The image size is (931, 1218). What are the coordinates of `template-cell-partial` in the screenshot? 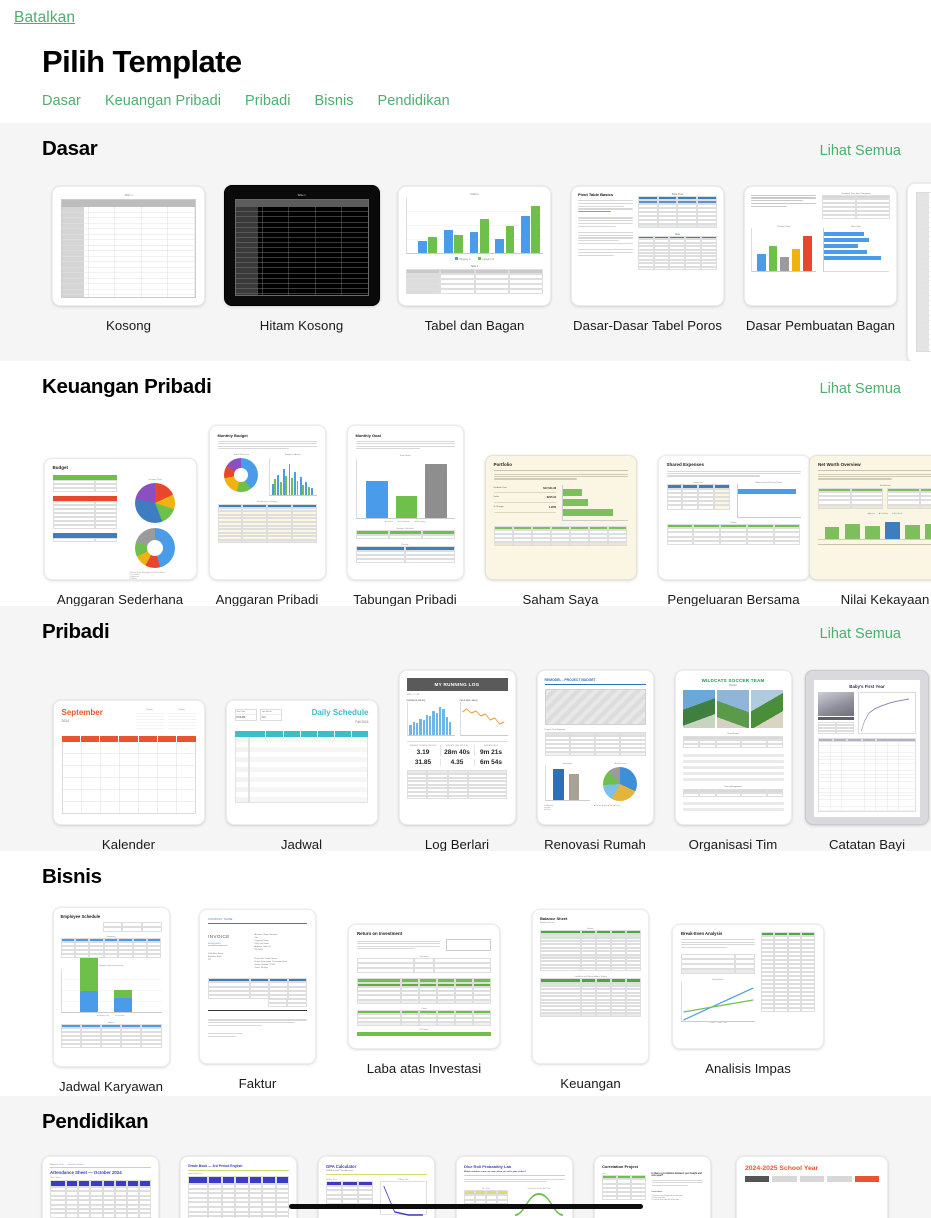 It's located at (919, 273).